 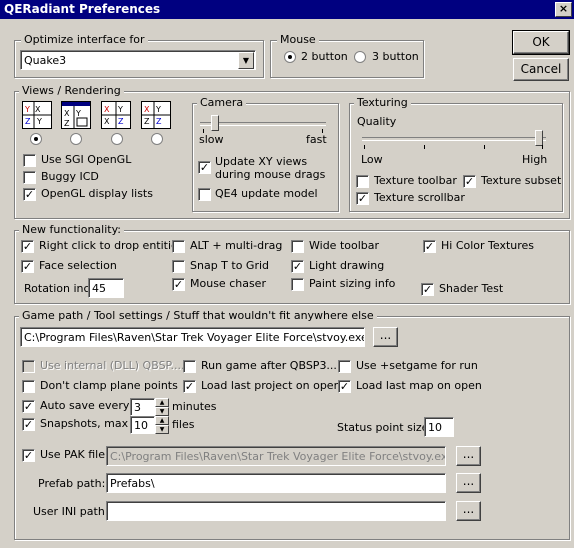 What do you see at coordinates (385, 427) in the screenshot?
I see `status-point-label: Status point size:` at bounding box center [385, 427].